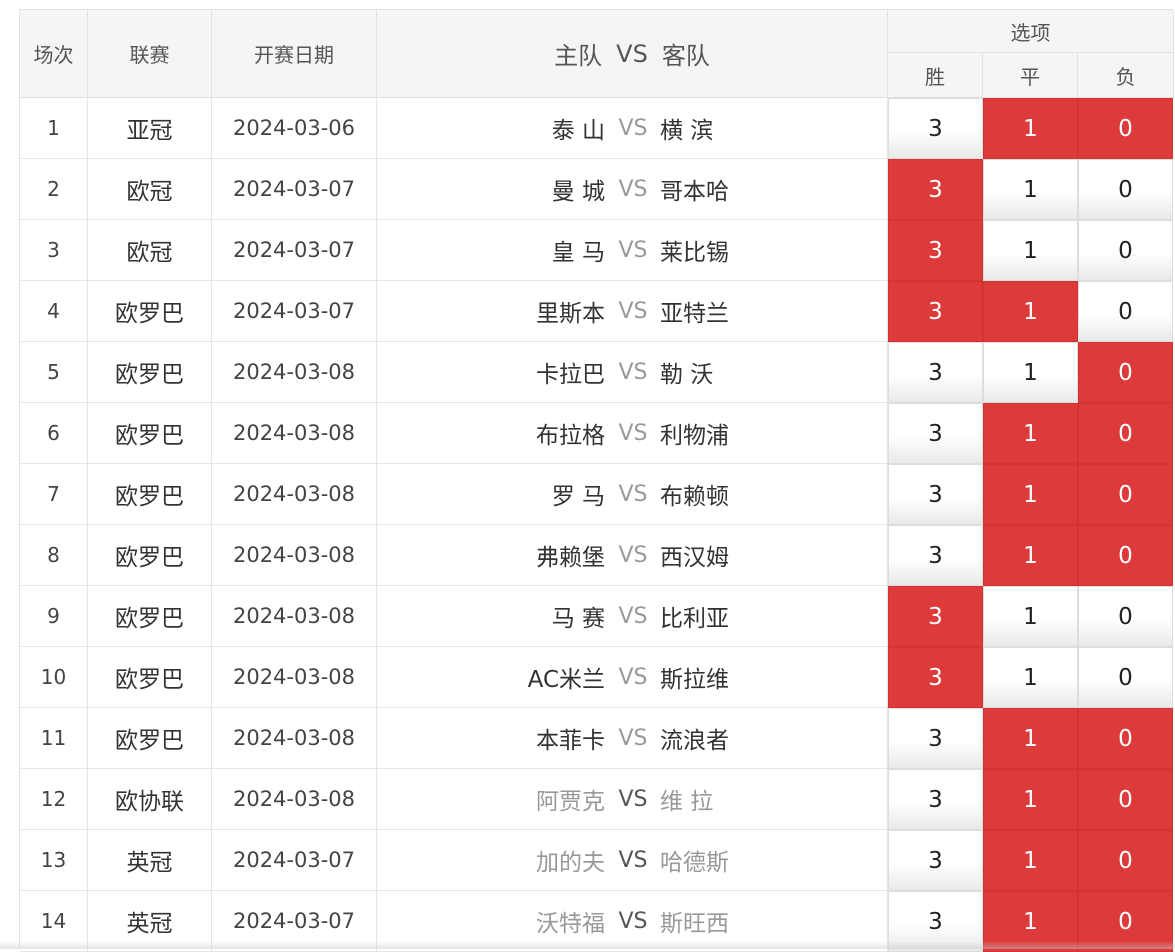 This screenshot has width=1175, height=952. What do you see at coordinates (54, 677) in the screenshot?
I see `row-index: 10` at bounding box center [54, 677].